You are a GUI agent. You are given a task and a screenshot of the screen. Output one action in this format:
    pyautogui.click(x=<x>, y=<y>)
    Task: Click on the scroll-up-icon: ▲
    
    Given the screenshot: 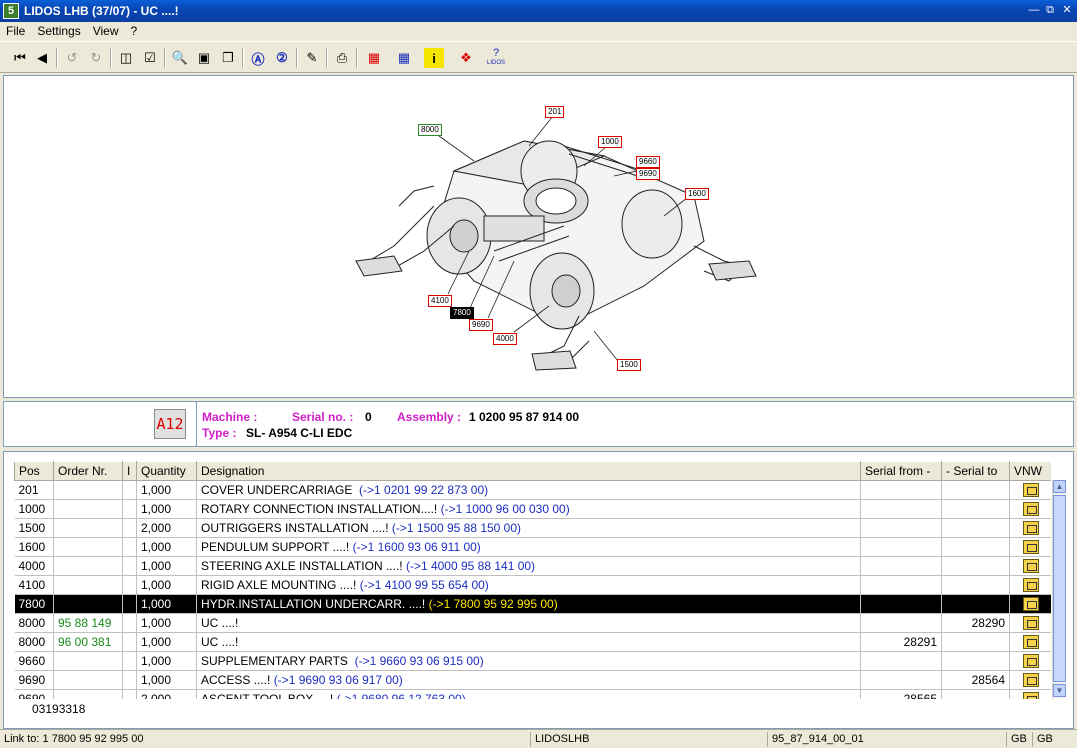 What is the action you would take?
    pyautogui.click(x=1059, y=486)
    